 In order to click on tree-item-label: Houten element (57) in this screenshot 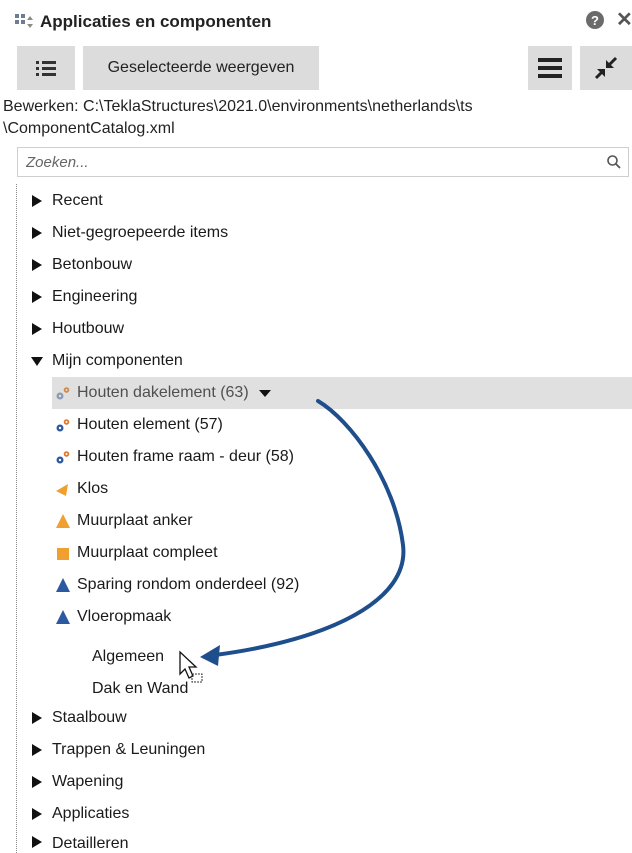, I will do `click(150, 424)`.